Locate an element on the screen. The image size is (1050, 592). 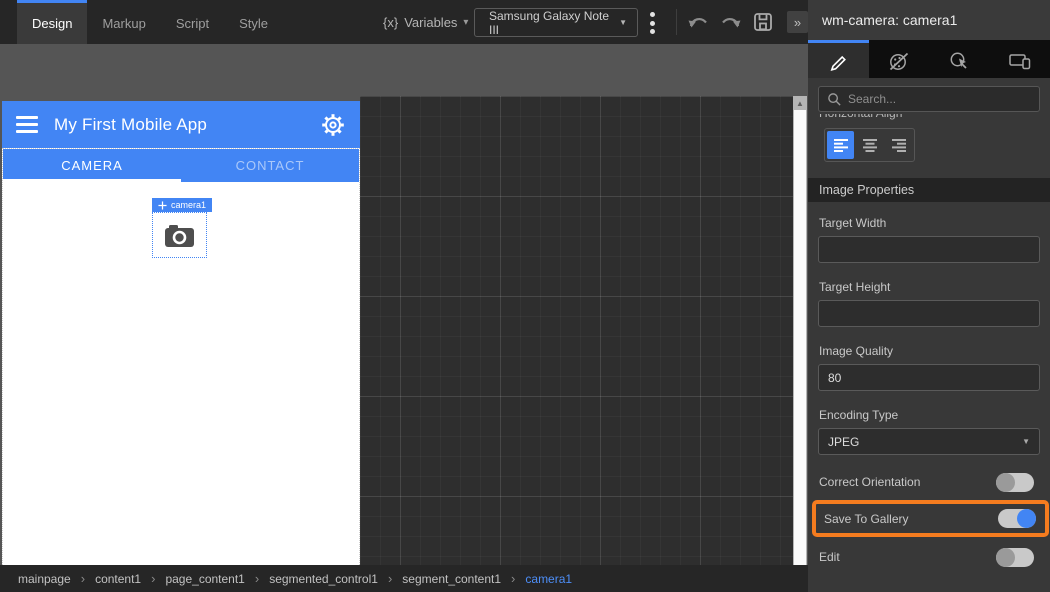
mode-tab-markup: Markup is located at coordinates (123, 22).